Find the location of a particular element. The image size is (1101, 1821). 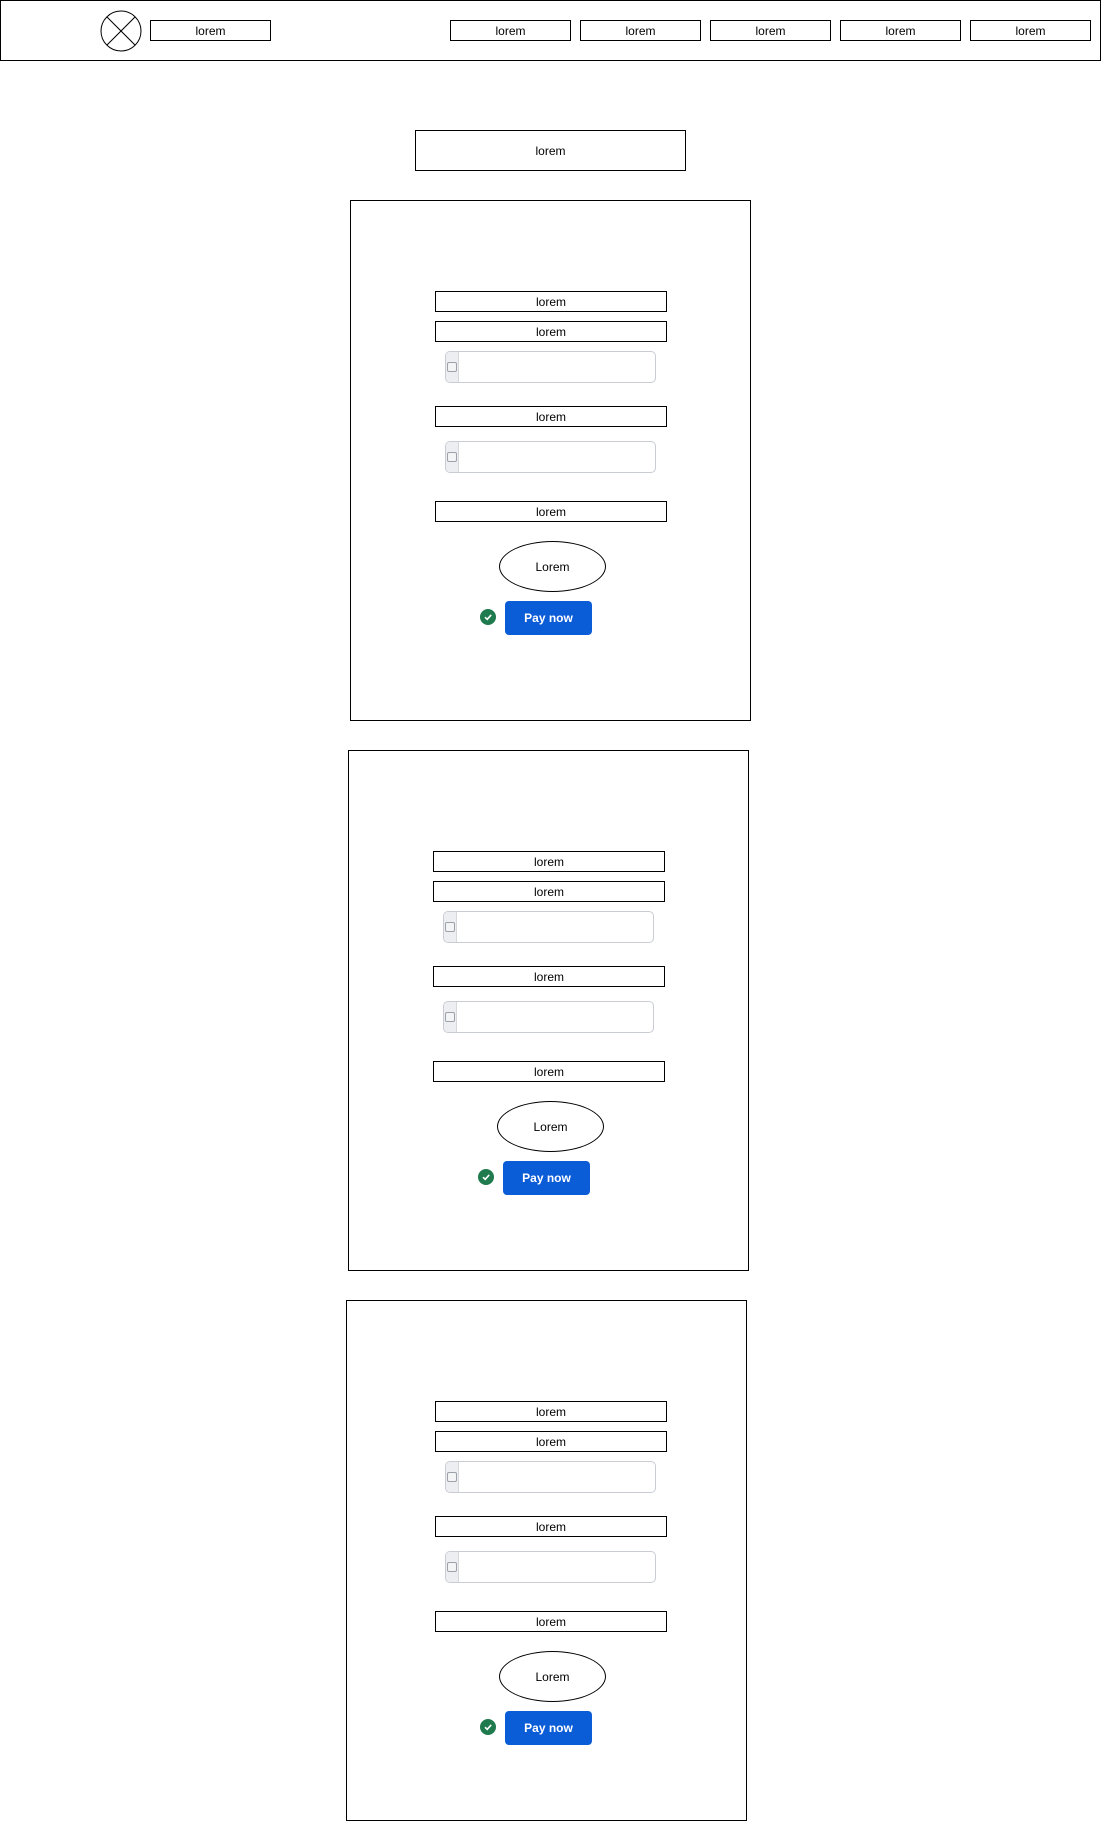

page-title: lorem is located at coordinates (550, 150).